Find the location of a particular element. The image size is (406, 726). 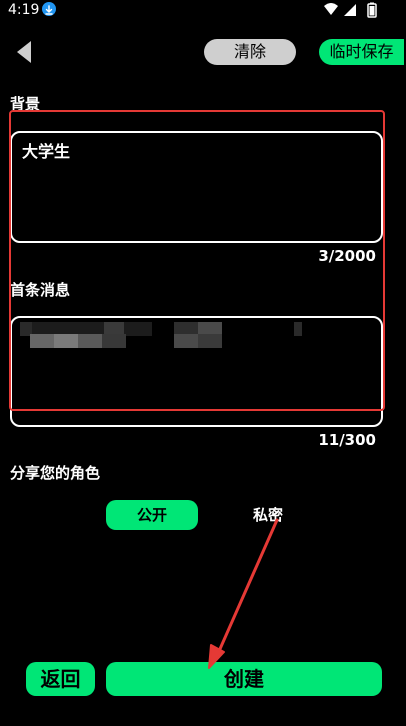

private-option-button: 私密 is located at coordinates (268, 515).